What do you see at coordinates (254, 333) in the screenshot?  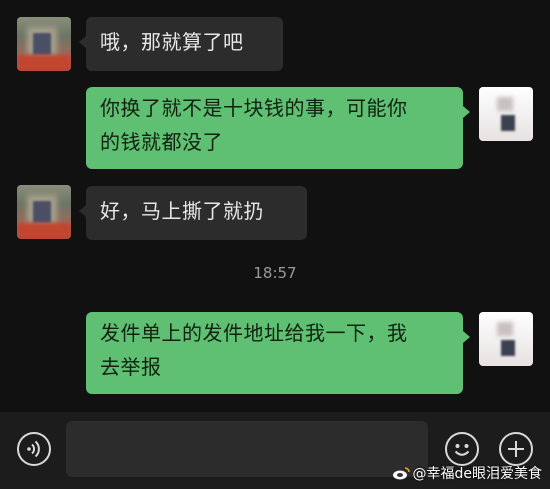 I see `message-text-line: 发件单上的发件地址给我一下，我` at bounding box center [254, 333].